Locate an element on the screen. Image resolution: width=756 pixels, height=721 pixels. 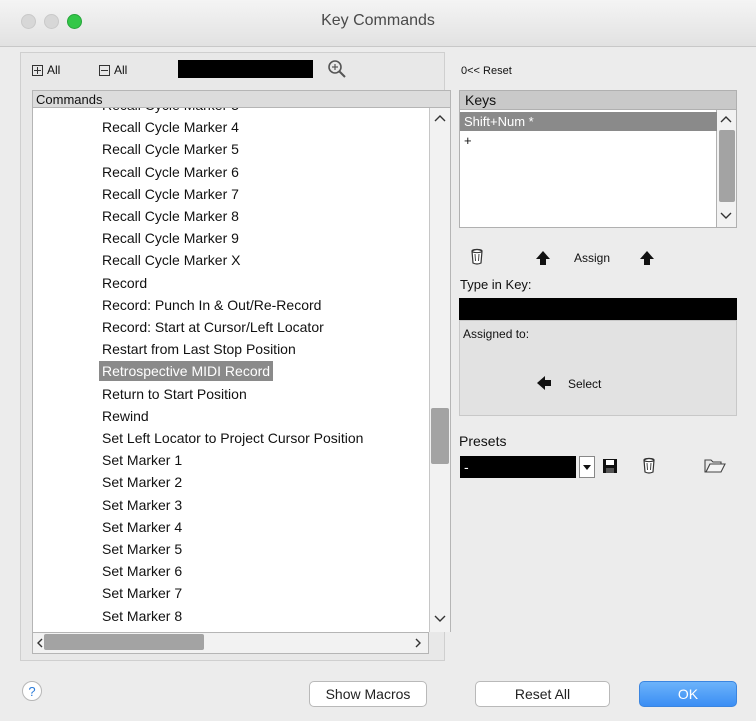
chevron-down-icon is located at coordinates (587, 467).